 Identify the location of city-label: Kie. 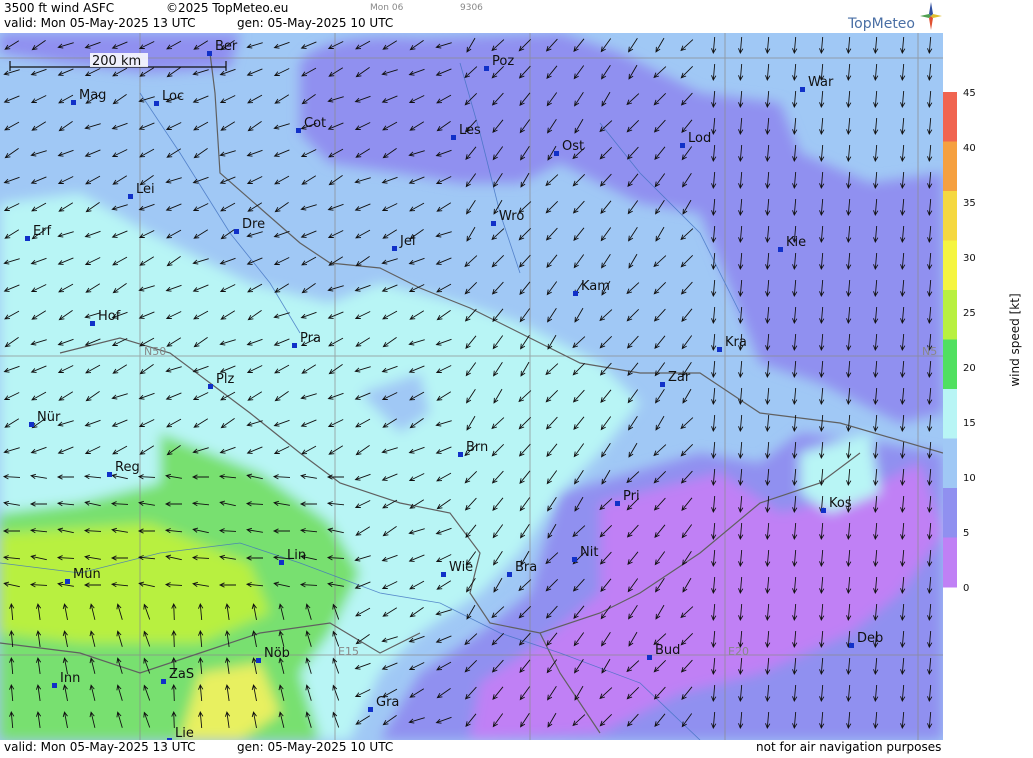
(796, 242).